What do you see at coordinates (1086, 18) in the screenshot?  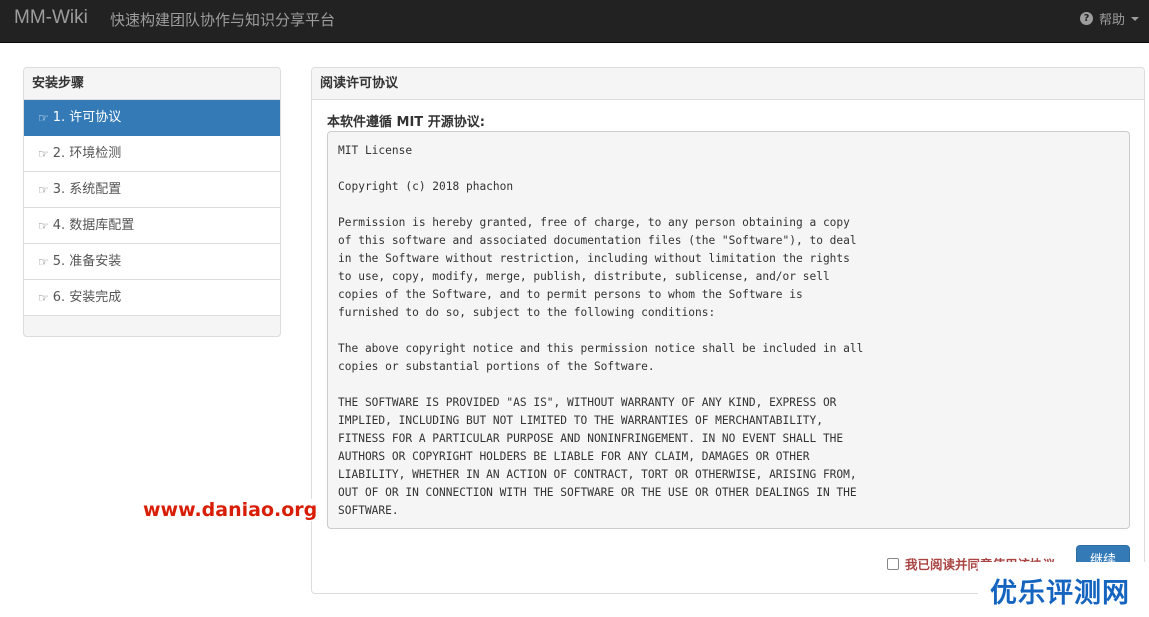 I see `question-circle-icon: ?` at bounding box center [1086, 18].